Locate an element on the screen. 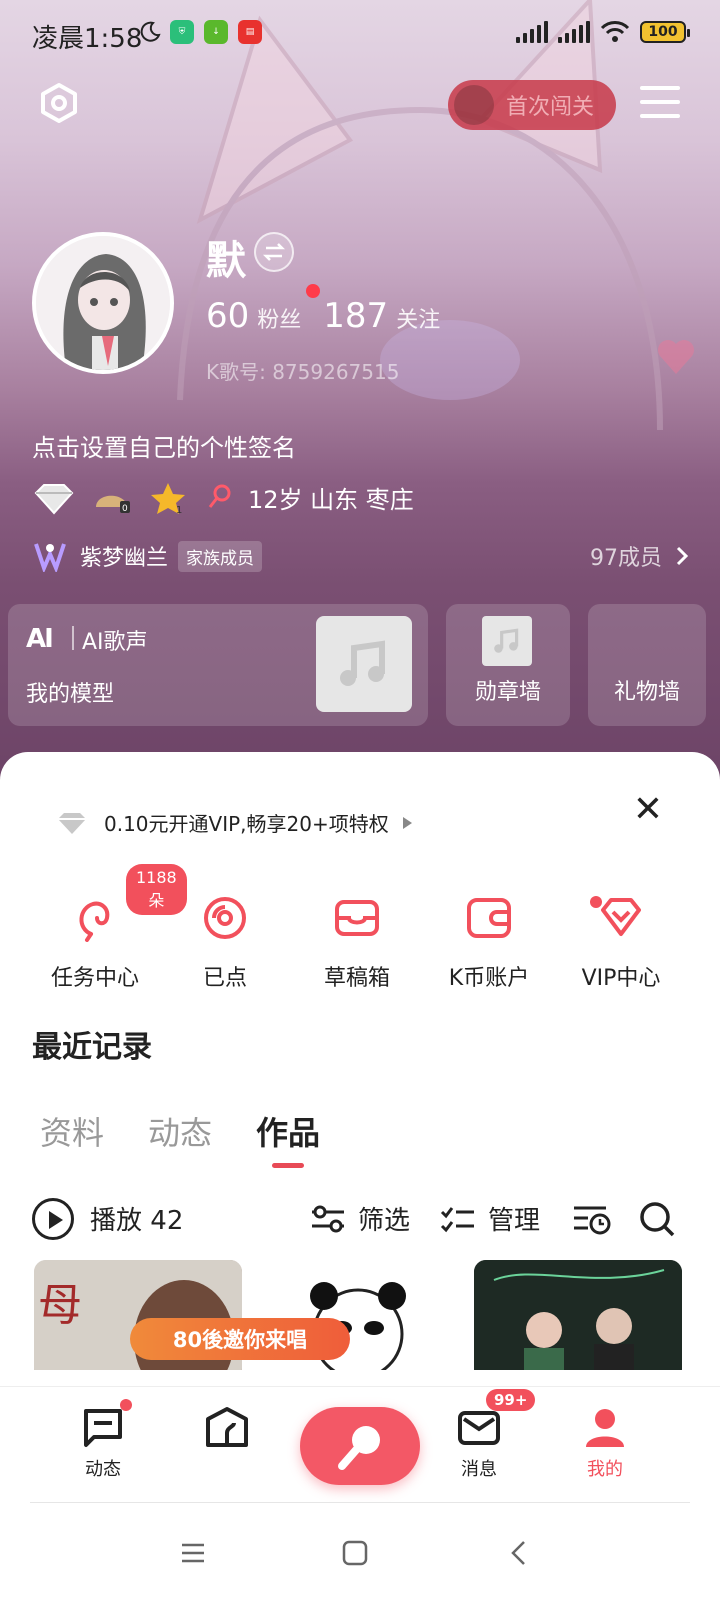 This screenshot has width=720, height=1600. wallet-icon is located at coordinates (489, 918).